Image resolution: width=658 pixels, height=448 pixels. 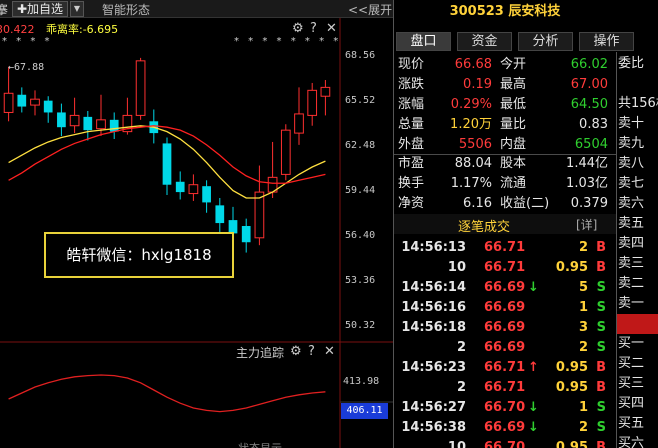 I want to click on quote-value: 0.19, so click(x=477, y=84).